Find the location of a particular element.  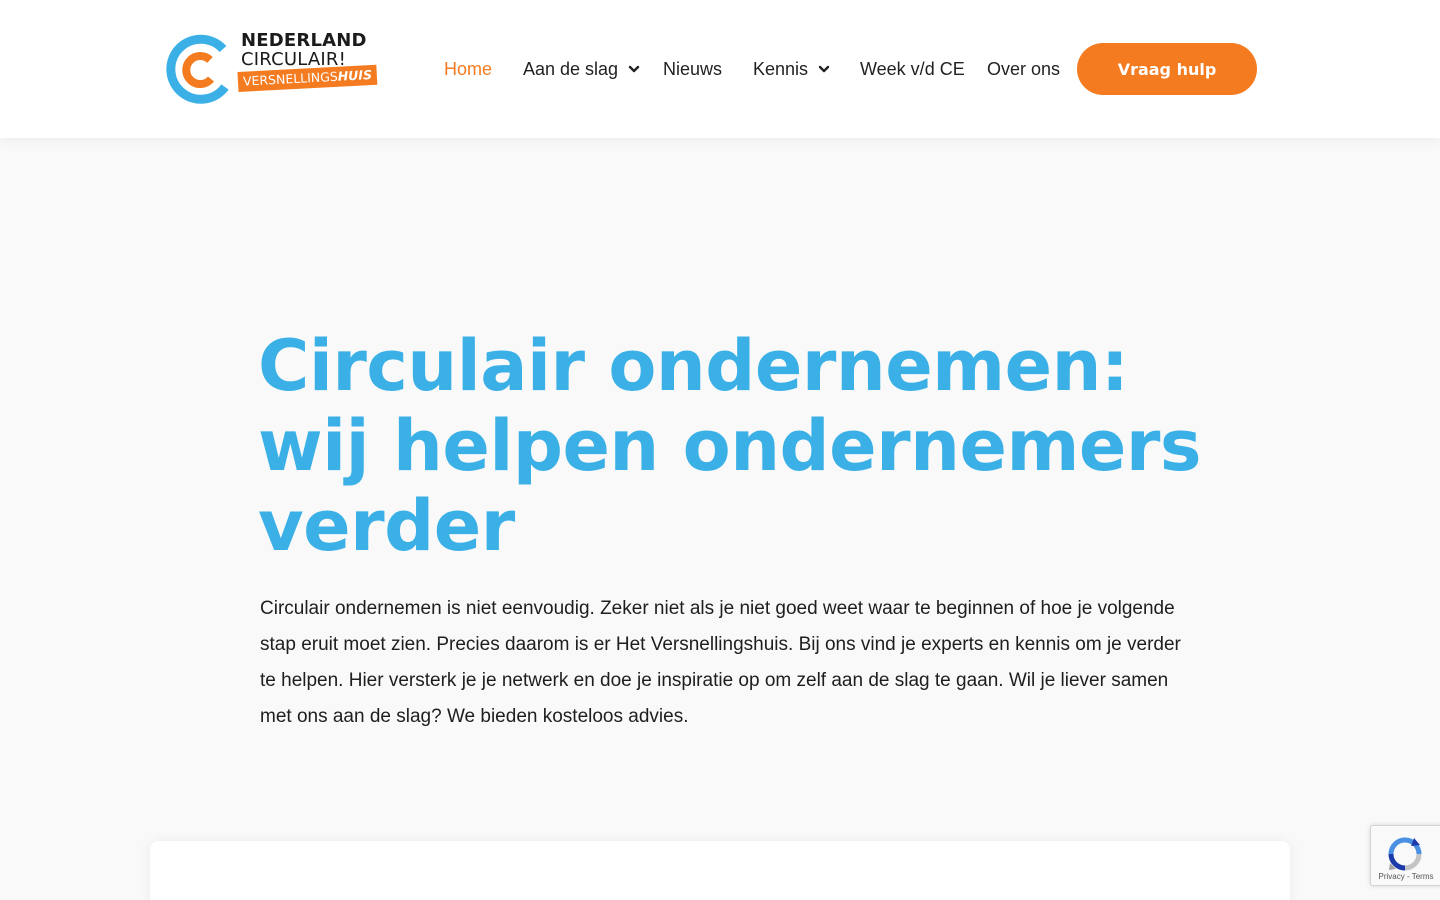

nav-item-kennis: Kennis is located at coordinates (792, 69).